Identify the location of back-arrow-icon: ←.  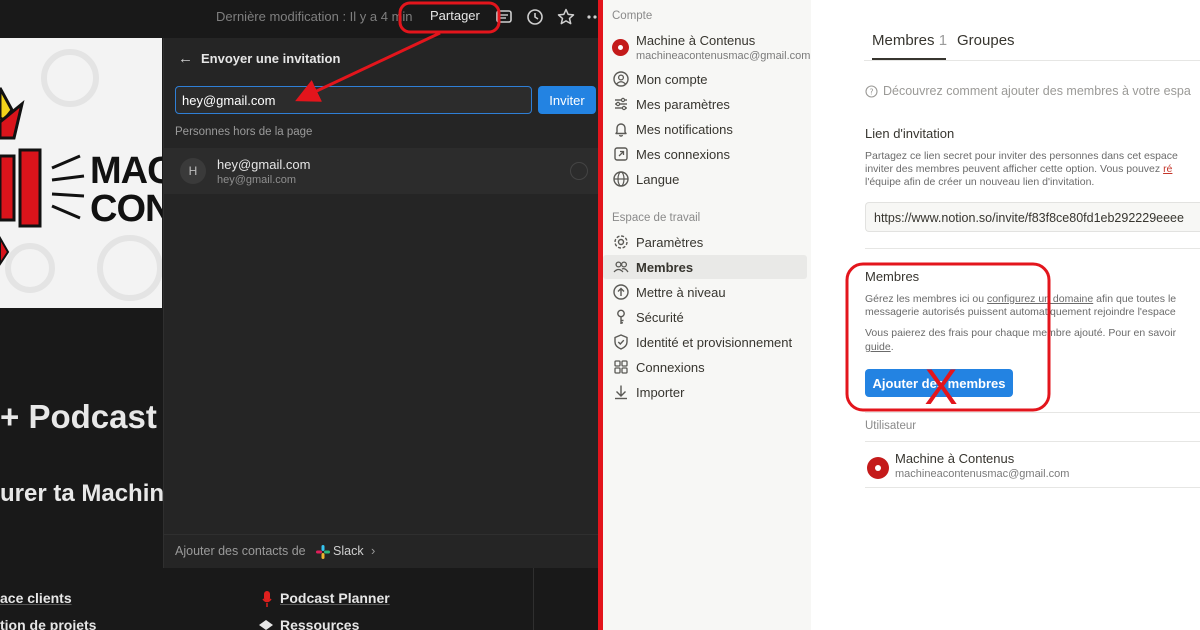
(185, 58).